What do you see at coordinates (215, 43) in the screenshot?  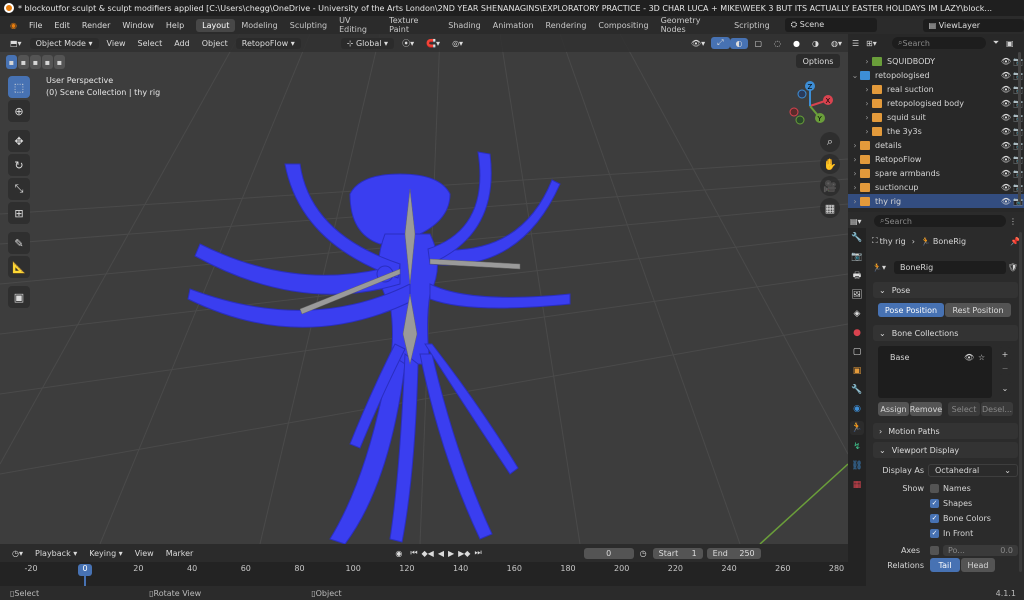 I see `viewport-menu-object: Object` at bounding box center [215, 43].